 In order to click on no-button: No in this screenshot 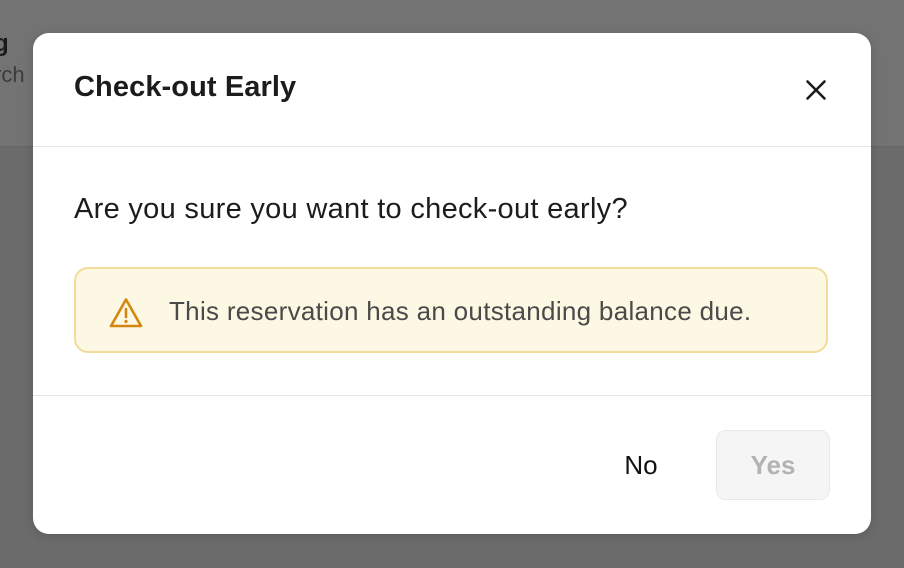, I will do `click(641, 465)`.